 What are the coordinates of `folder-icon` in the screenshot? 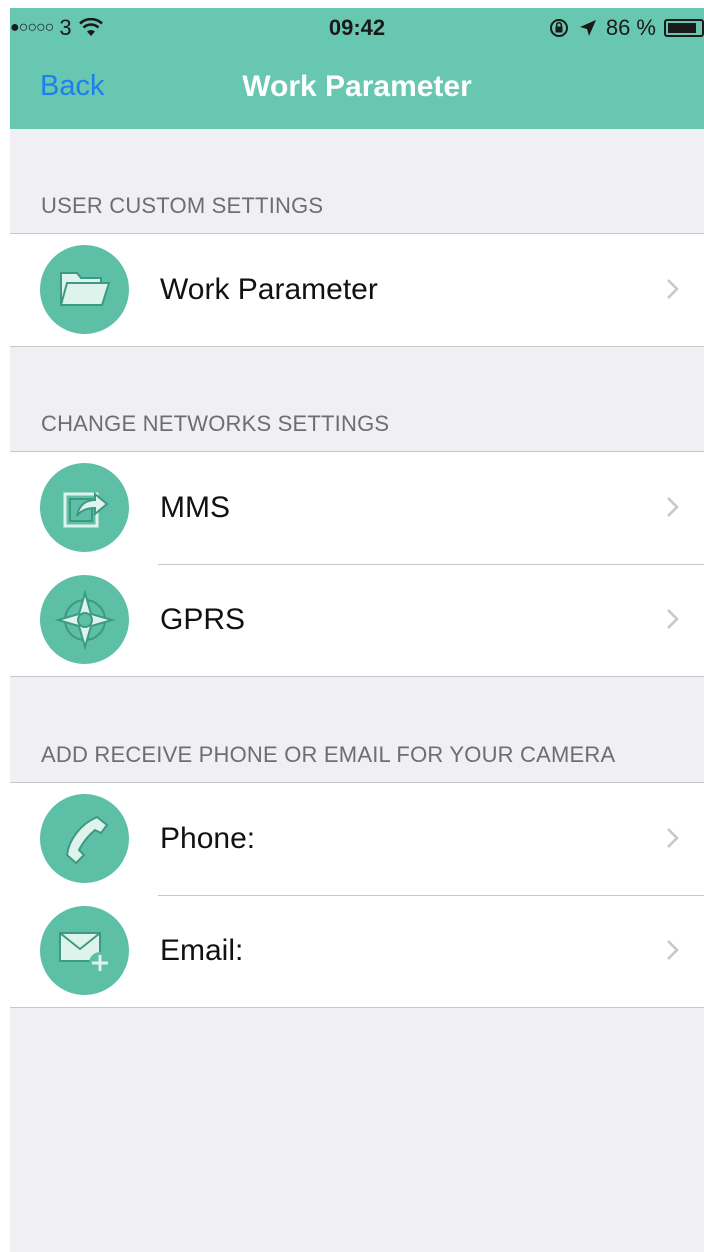 It's located at (84, 289).